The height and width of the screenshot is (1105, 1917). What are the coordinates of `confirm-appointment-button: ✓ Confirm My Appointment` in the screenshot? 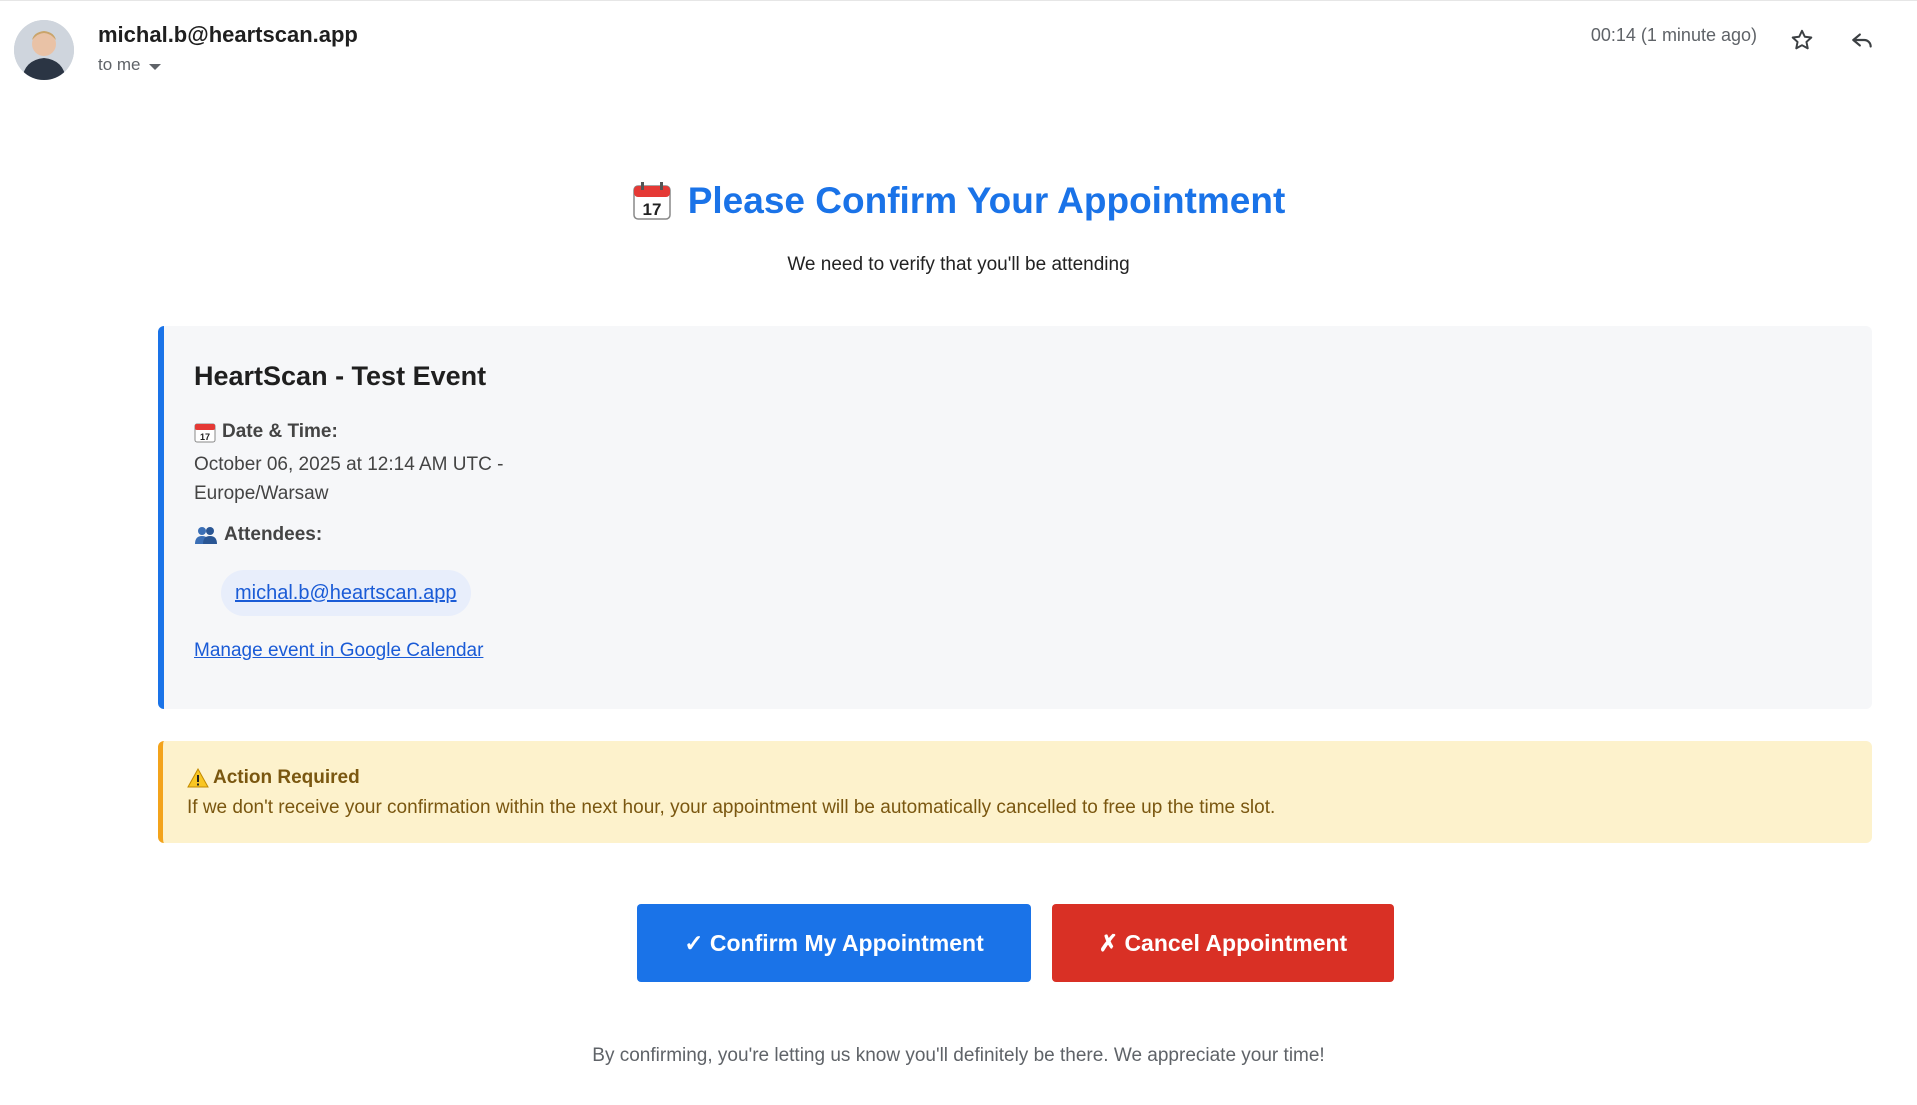 It's located at (834, 943).